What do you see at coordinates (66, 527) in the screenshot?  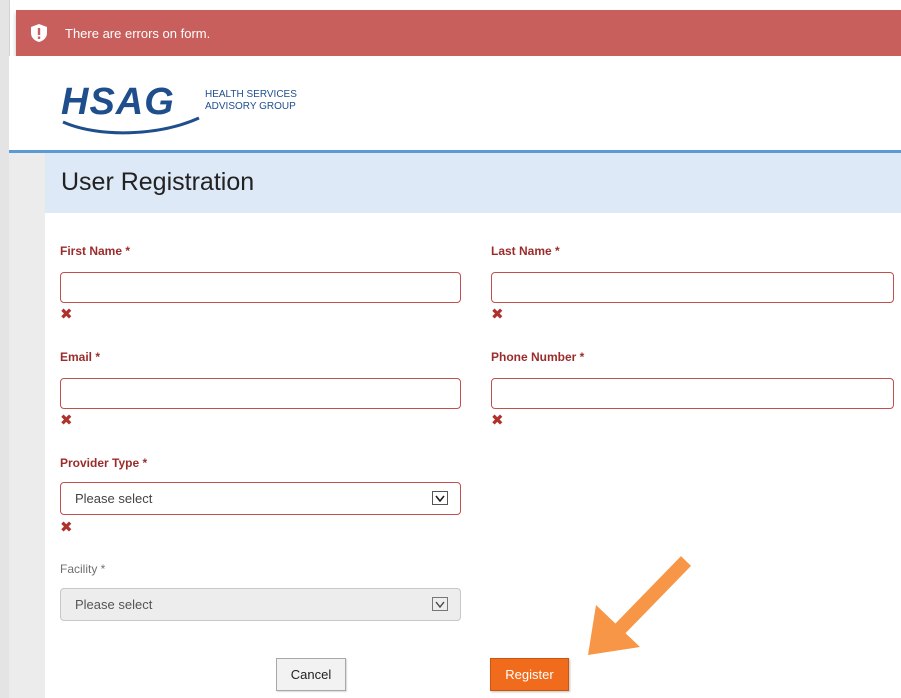 I see `provider-type-error-icon: ✖` at bounding box center [66, 527].